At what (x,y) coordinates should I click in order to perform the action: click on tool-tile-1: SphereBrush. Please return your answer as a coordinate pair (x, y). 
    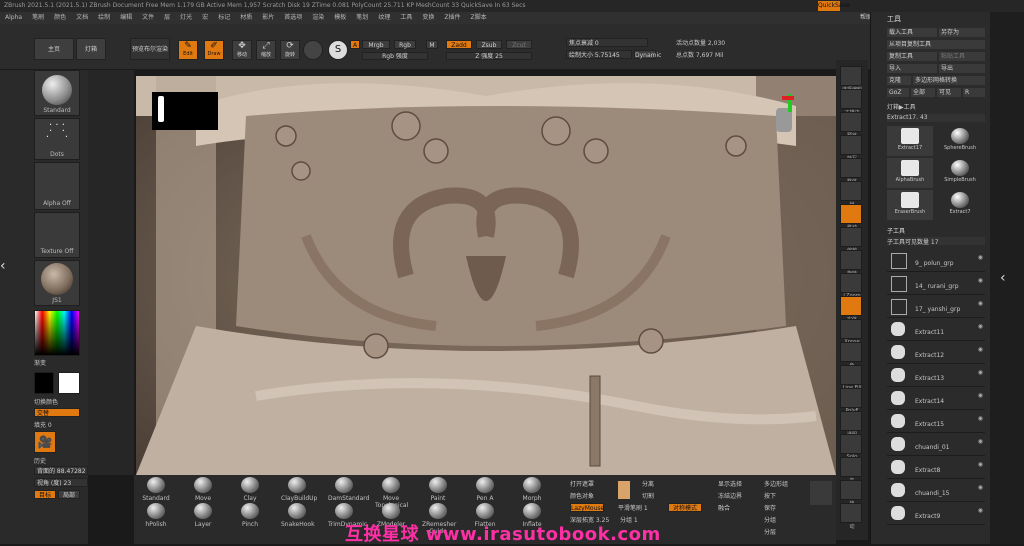
    Looking at the image, I should click on (960, 141).